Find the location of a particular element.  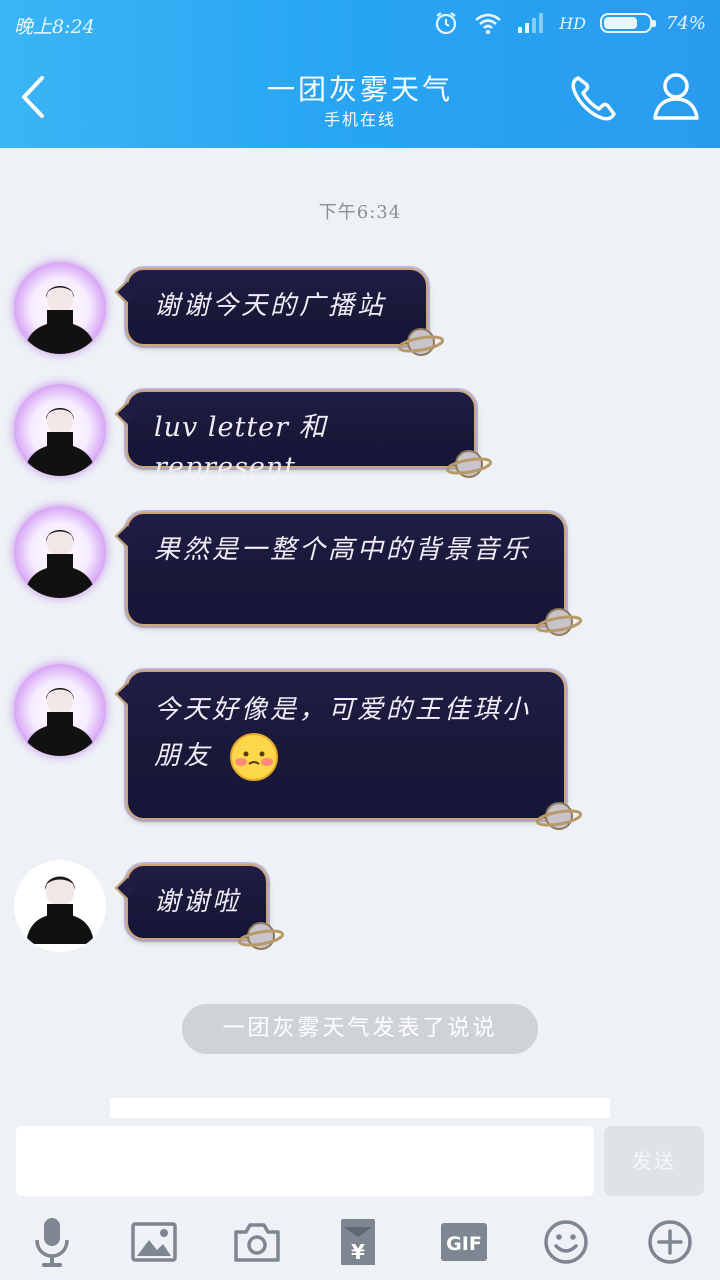

status-time: 晚上8:24 is located at coordinates (54, 27).